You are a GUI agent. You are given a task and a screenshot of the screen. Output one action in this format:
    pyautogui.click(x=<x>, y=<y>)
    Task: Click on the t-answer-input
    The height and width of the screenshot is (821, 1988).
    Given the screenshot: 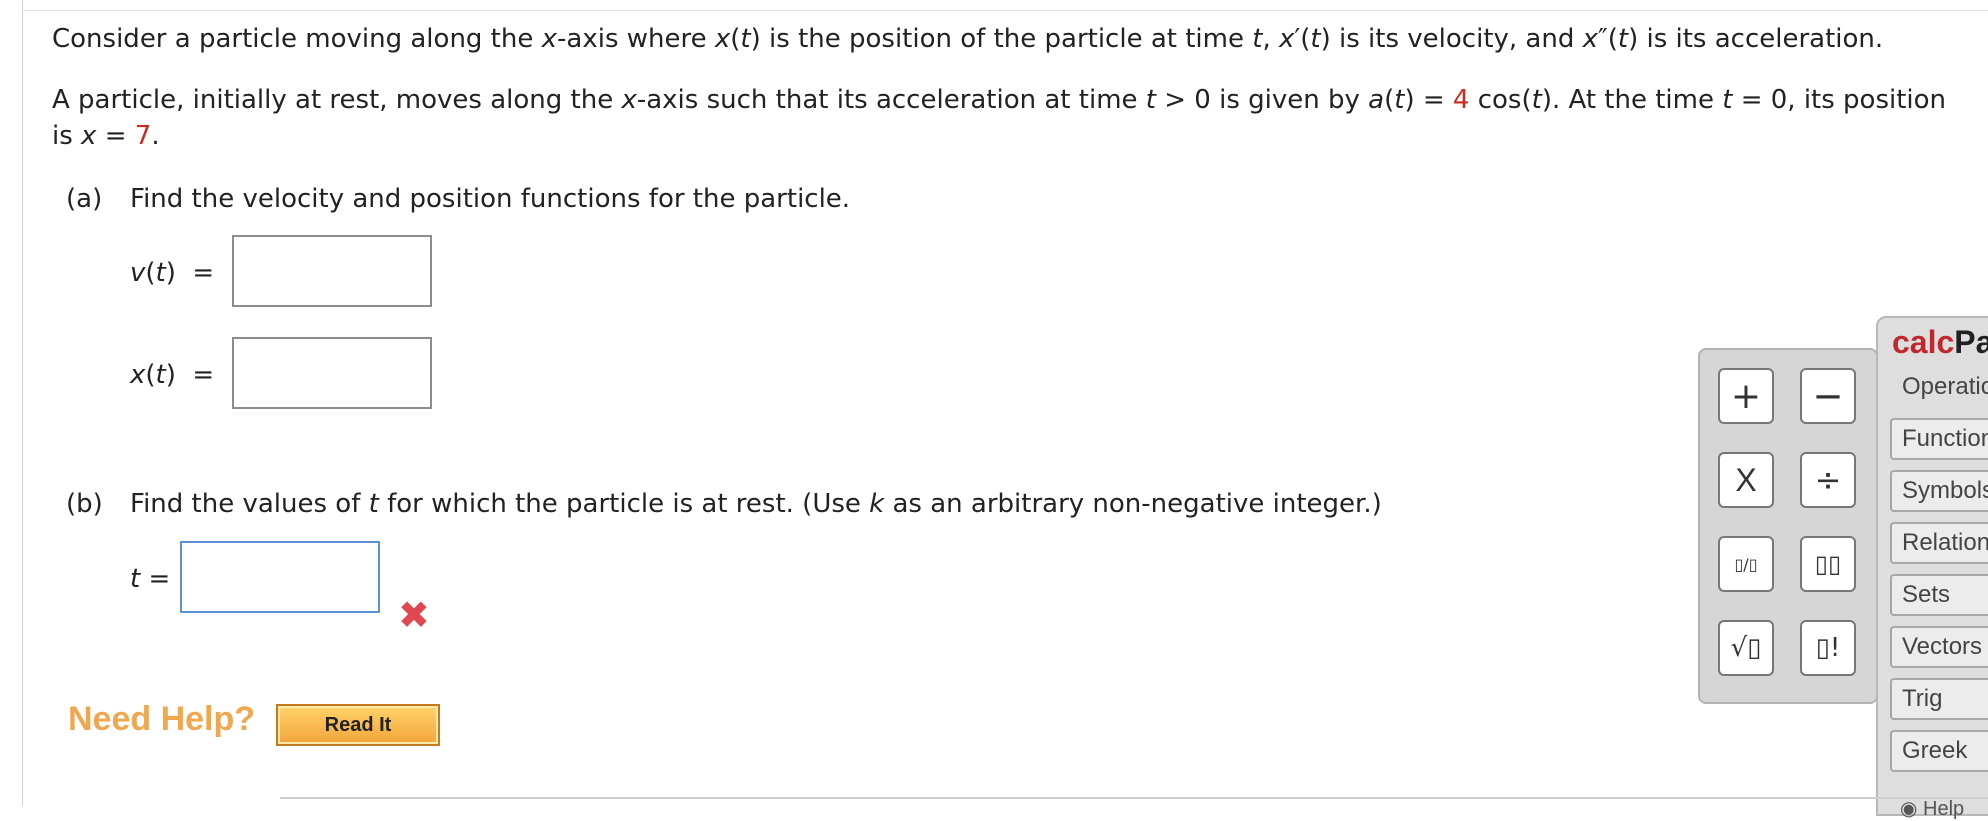 What is the action you would take?
    pyautogui.click(x=280, y=577)
    